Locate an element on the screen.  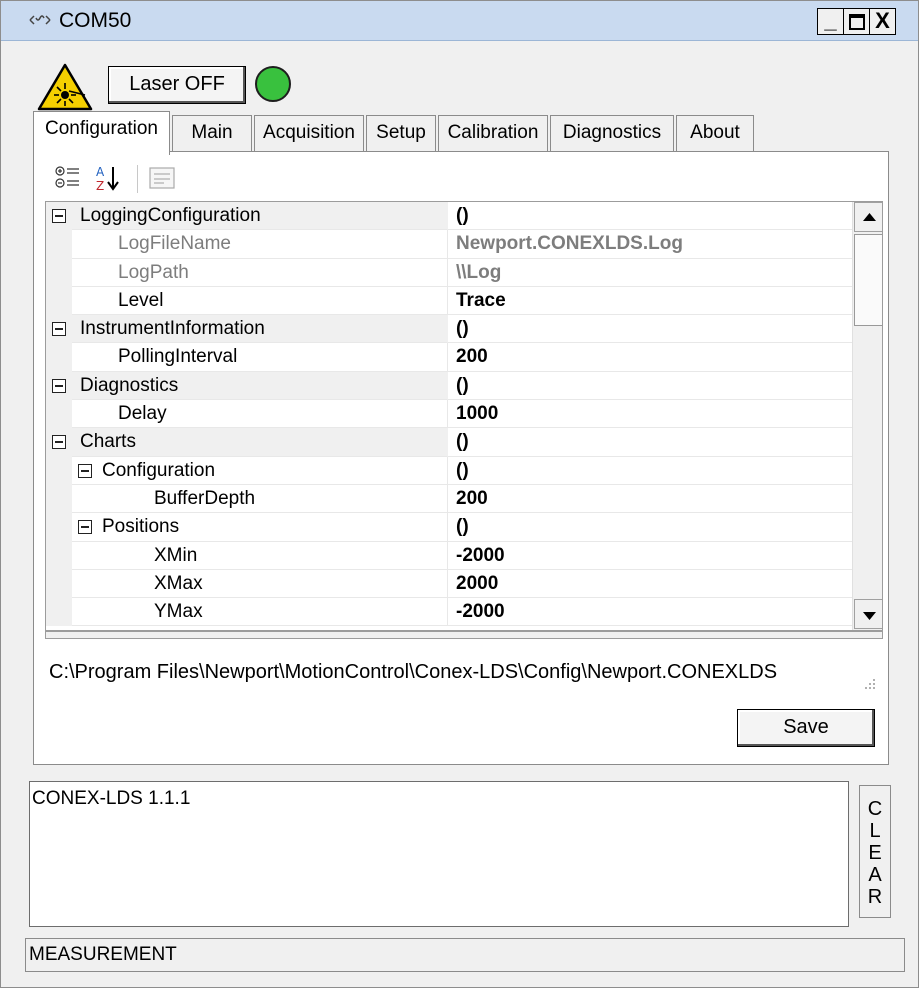
property-description-splitter is located at coordinates (464, 635).